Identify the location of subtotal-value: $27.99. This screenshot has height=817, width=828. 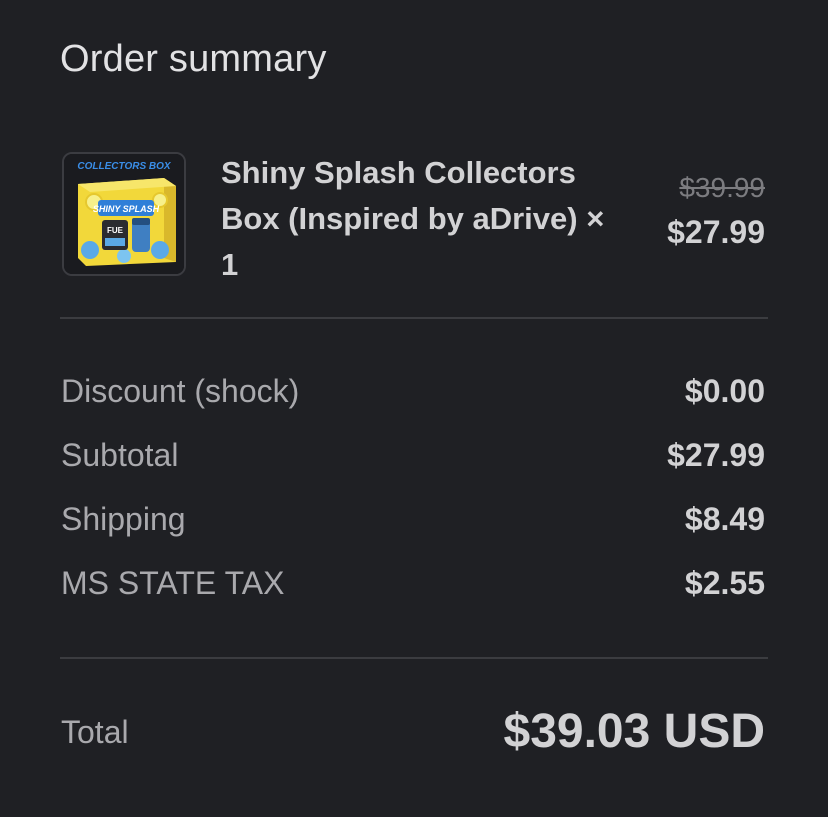
(716, 455).